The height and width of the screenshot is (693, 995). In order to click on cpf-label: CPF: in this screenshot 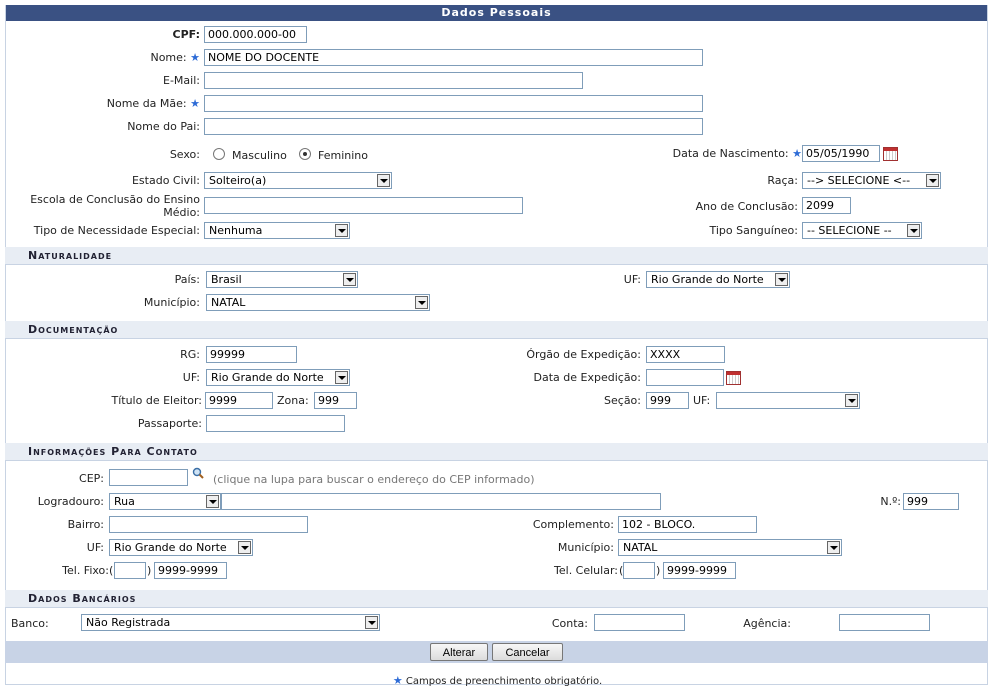, I will do `click(186, 34)`.